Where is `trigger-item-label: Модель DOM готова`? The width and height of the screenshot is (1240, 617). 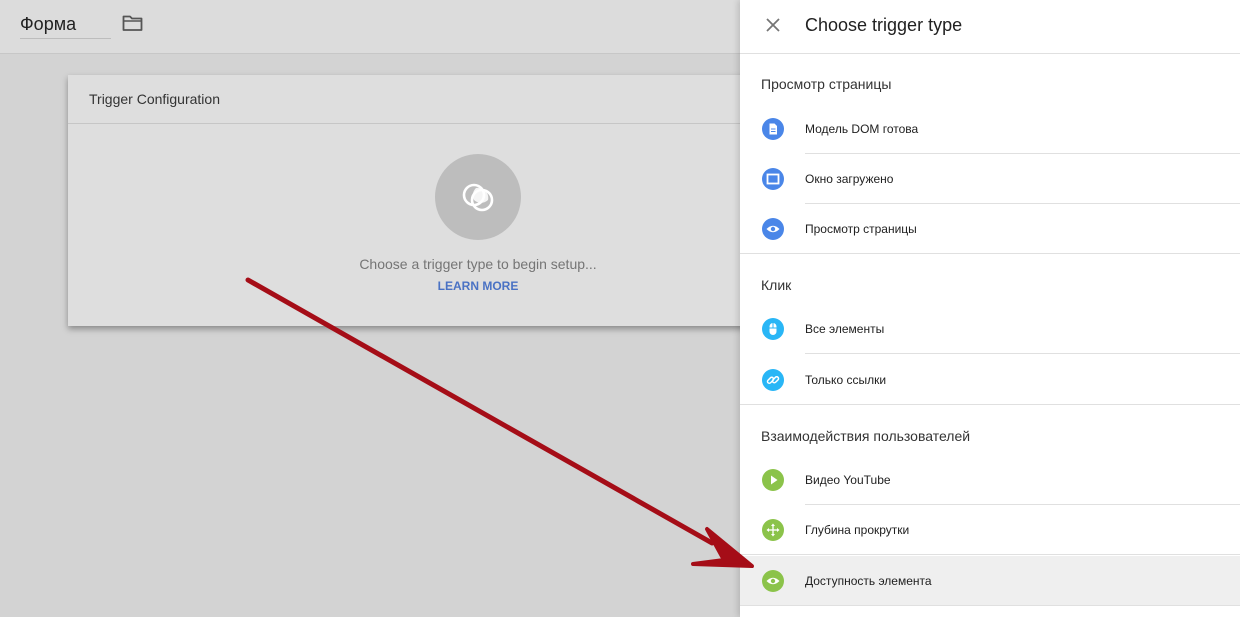
trigger-item-label: Модель DOM готова is located at coordinates (862, 129).